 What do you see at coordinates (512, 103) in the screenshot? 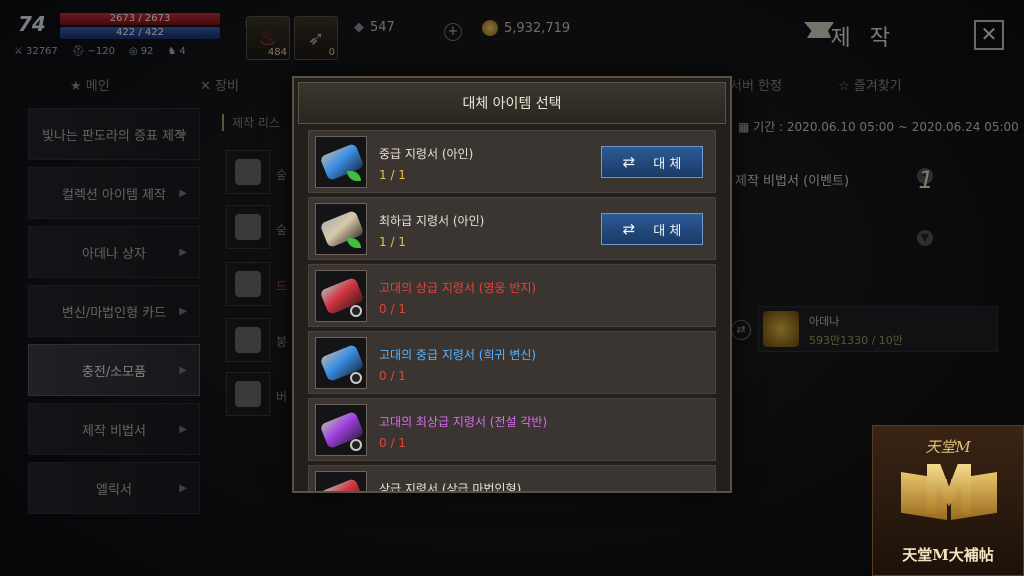
I see `dialog-title: 대체 아이템 선택` at bounding box center [512, 103].